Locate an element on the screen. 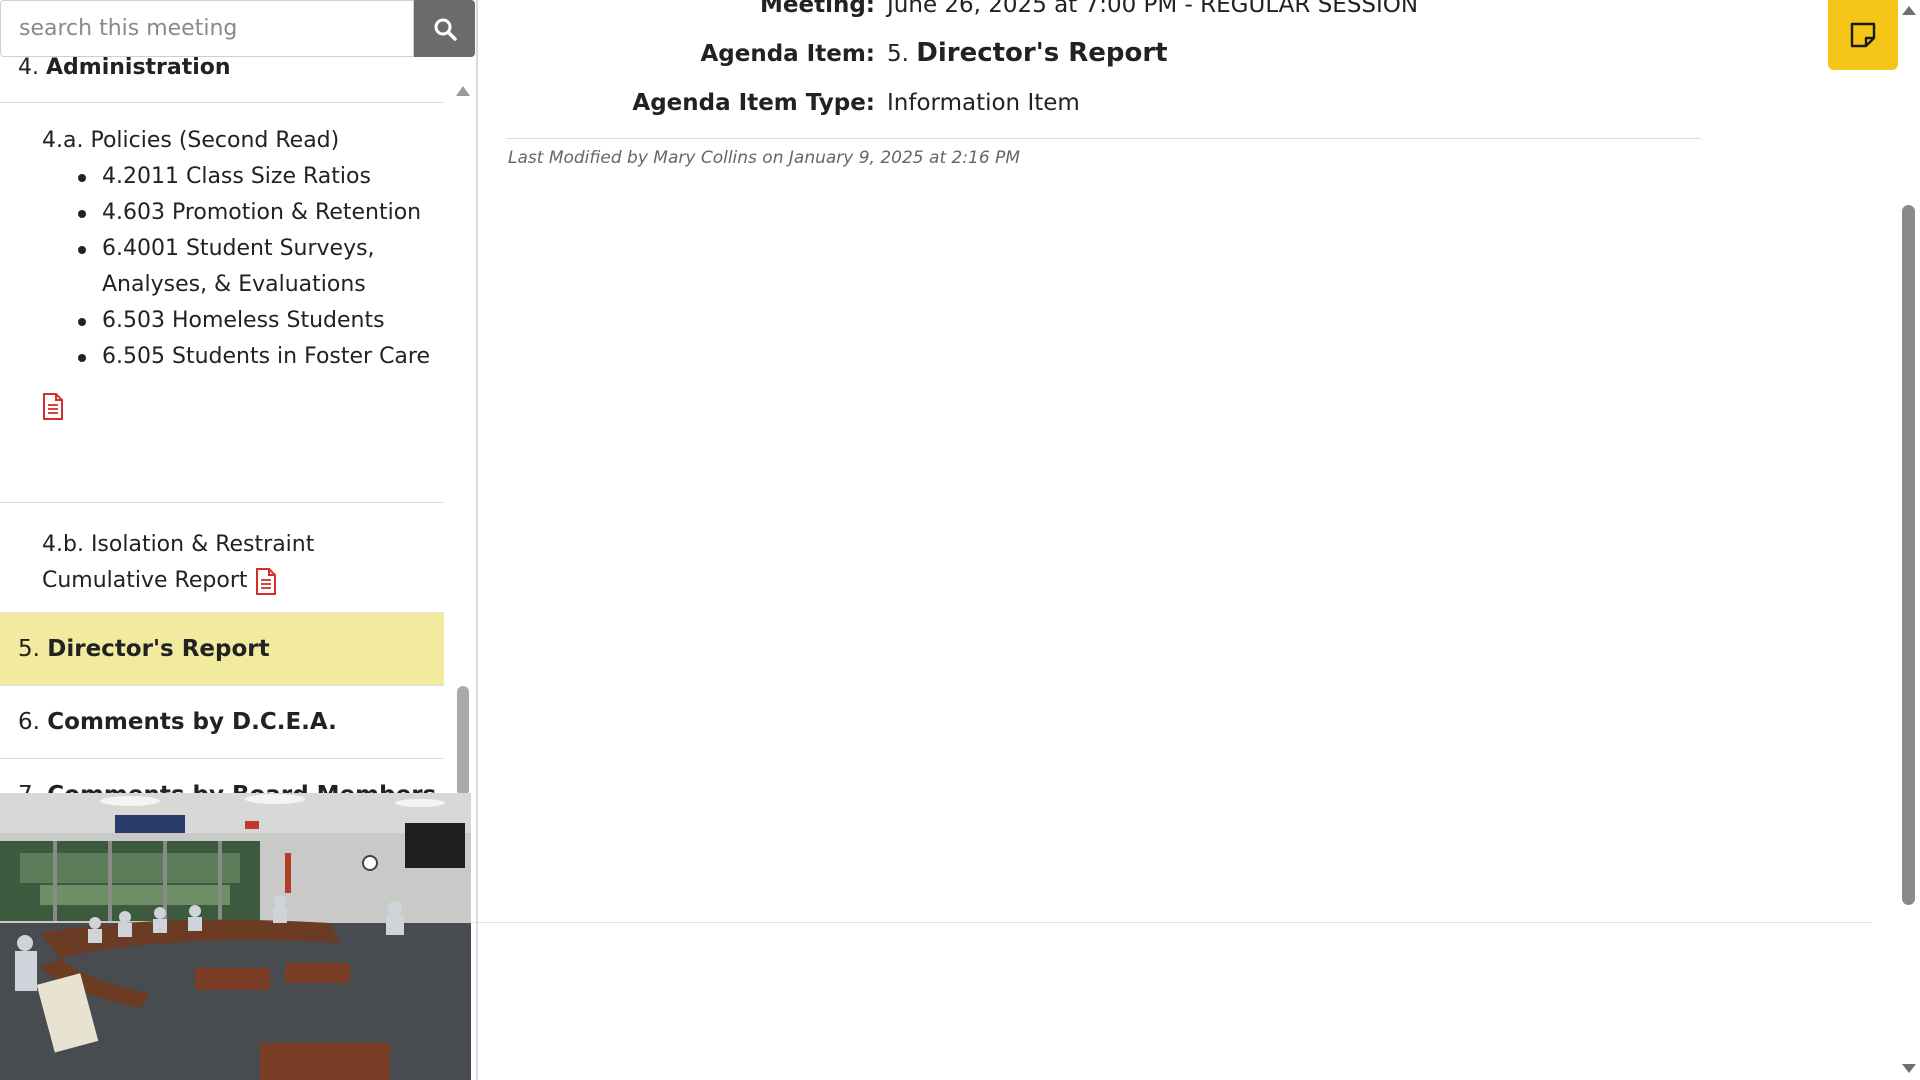  agenda-item-label: Agenda Item: is located at coordinates (787, 54).